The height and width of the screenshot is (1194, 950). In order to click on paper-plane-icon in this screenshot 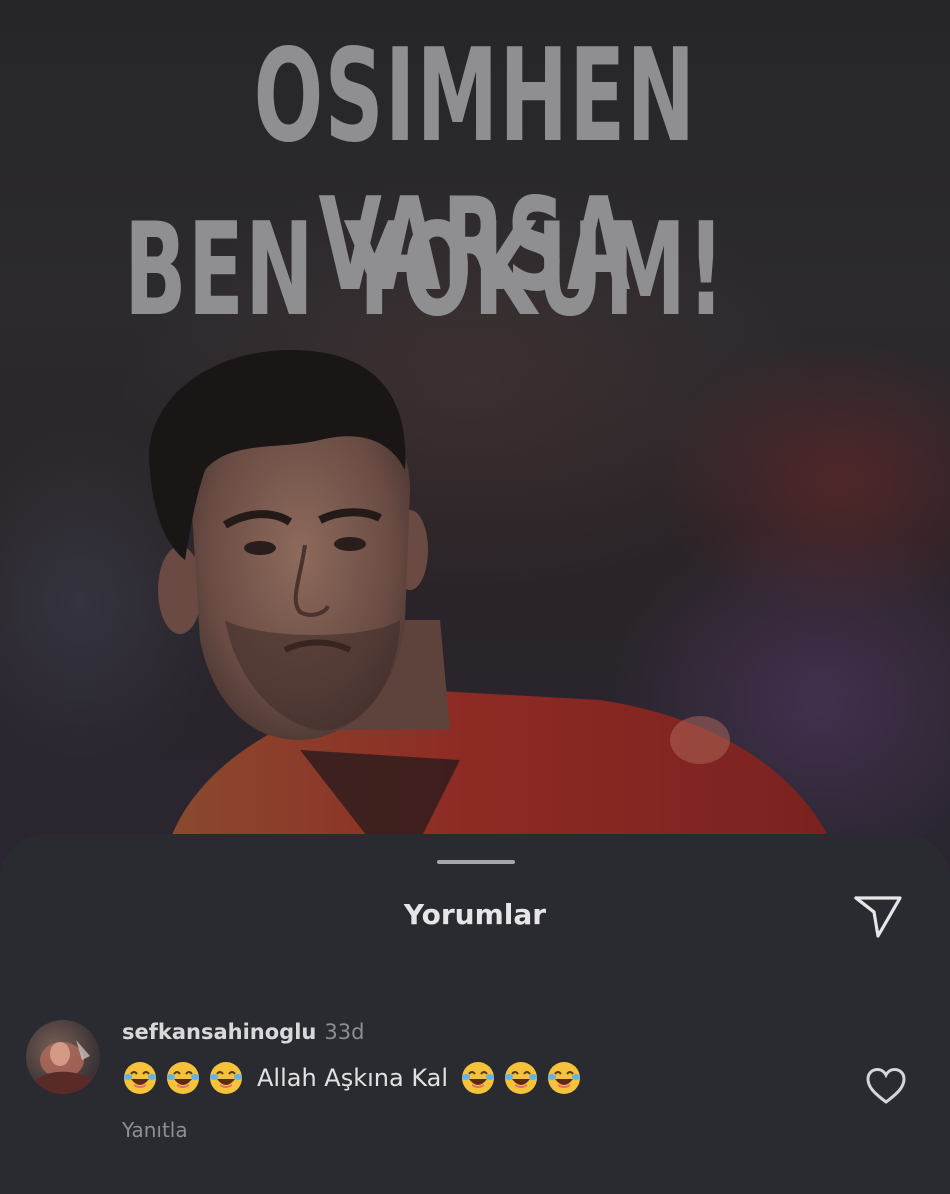, I will do `click(878, 917)`.